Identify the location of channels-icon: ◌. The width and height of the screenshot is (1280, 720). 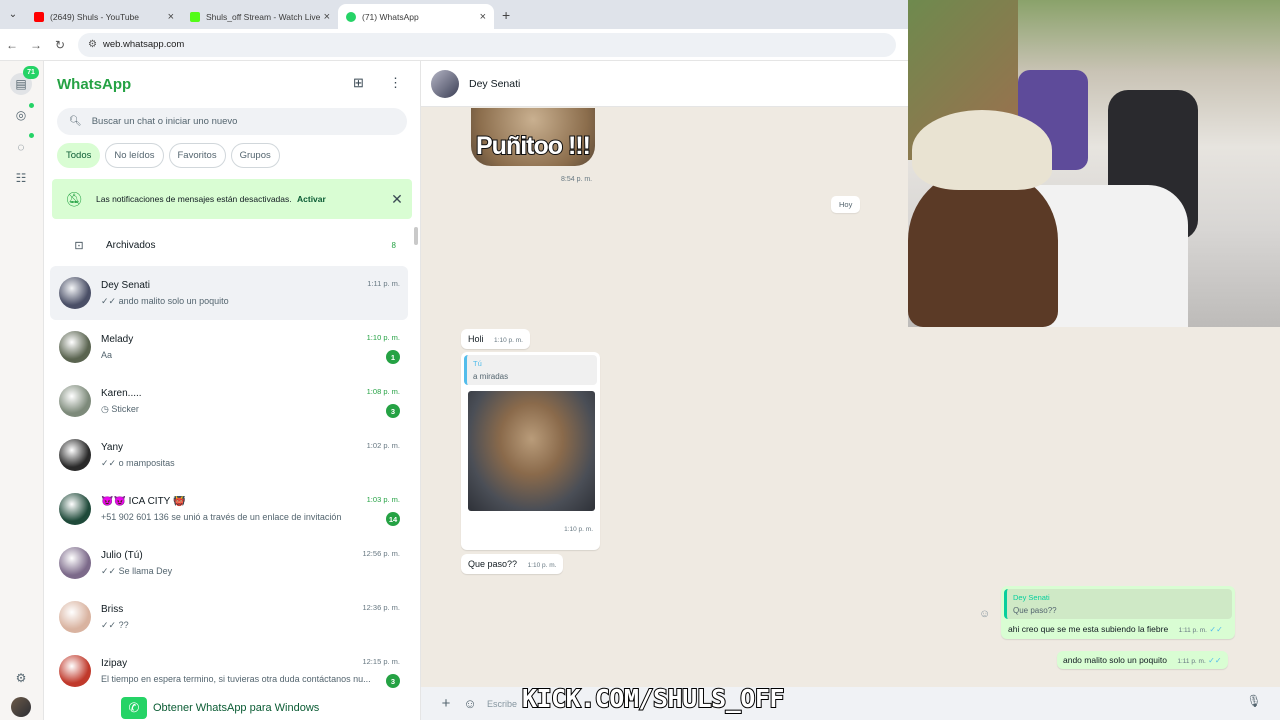
(21, 147).